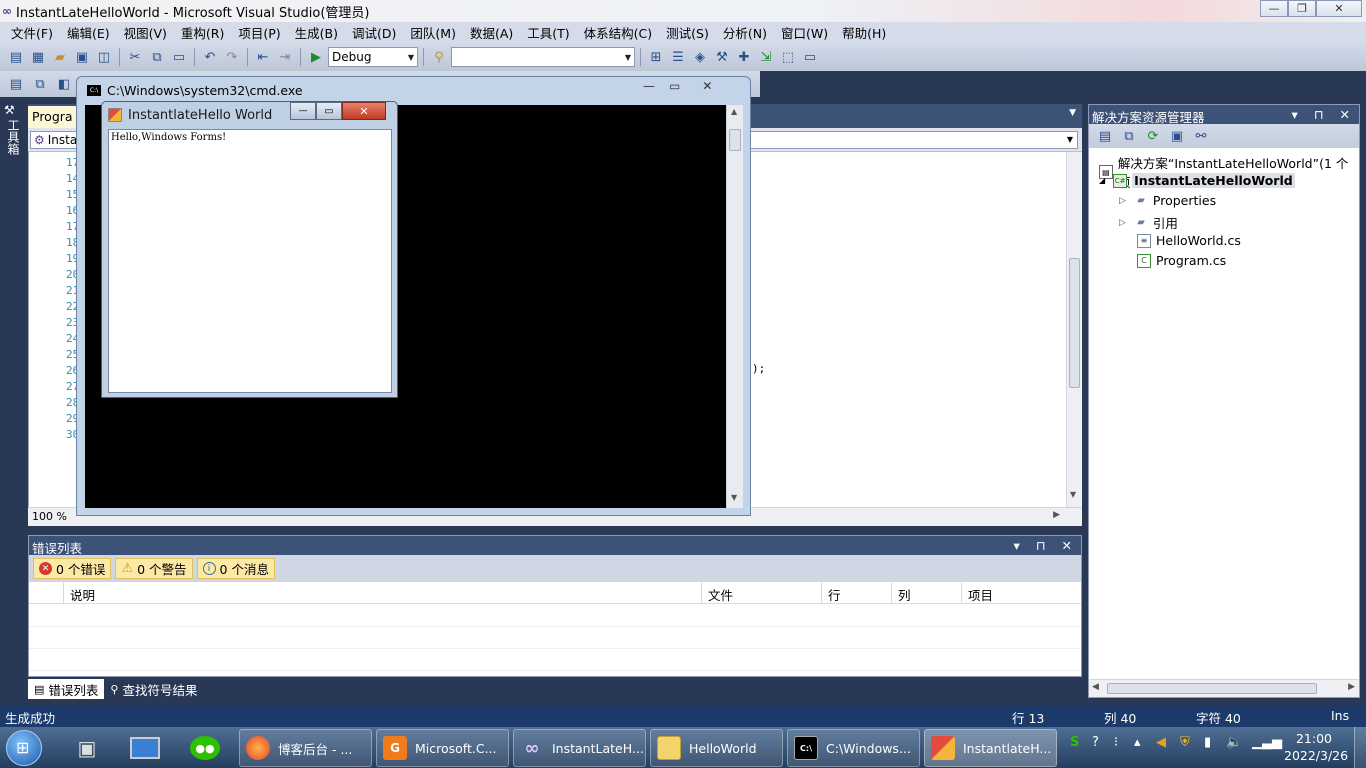 Image resolution: width=1366 pixels, height=768 pixels. What do you see at coordinates (1167, 200) in the screenshot?
I see `tree-item-properties: ▷ ▰ Properties` at bounding box center [1167, 200].